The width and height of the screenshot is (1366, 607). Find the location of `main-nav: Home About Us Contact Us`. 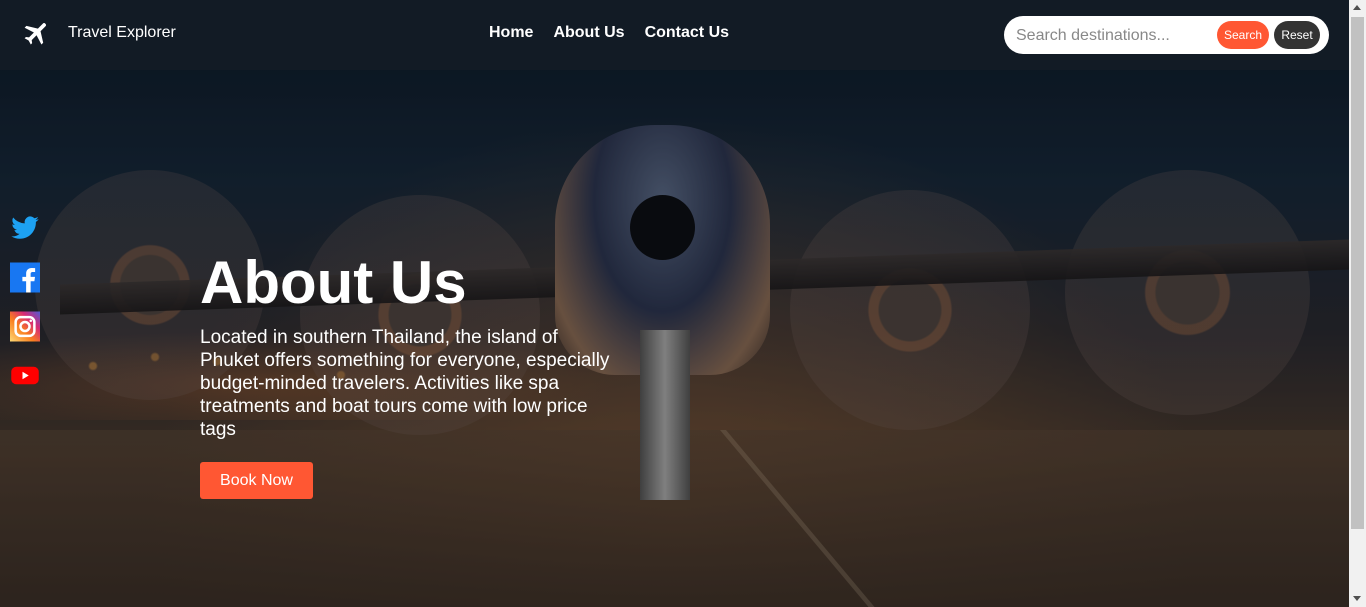

main-nav: Home About Us Contact Us is located at coordinates (609, 33).